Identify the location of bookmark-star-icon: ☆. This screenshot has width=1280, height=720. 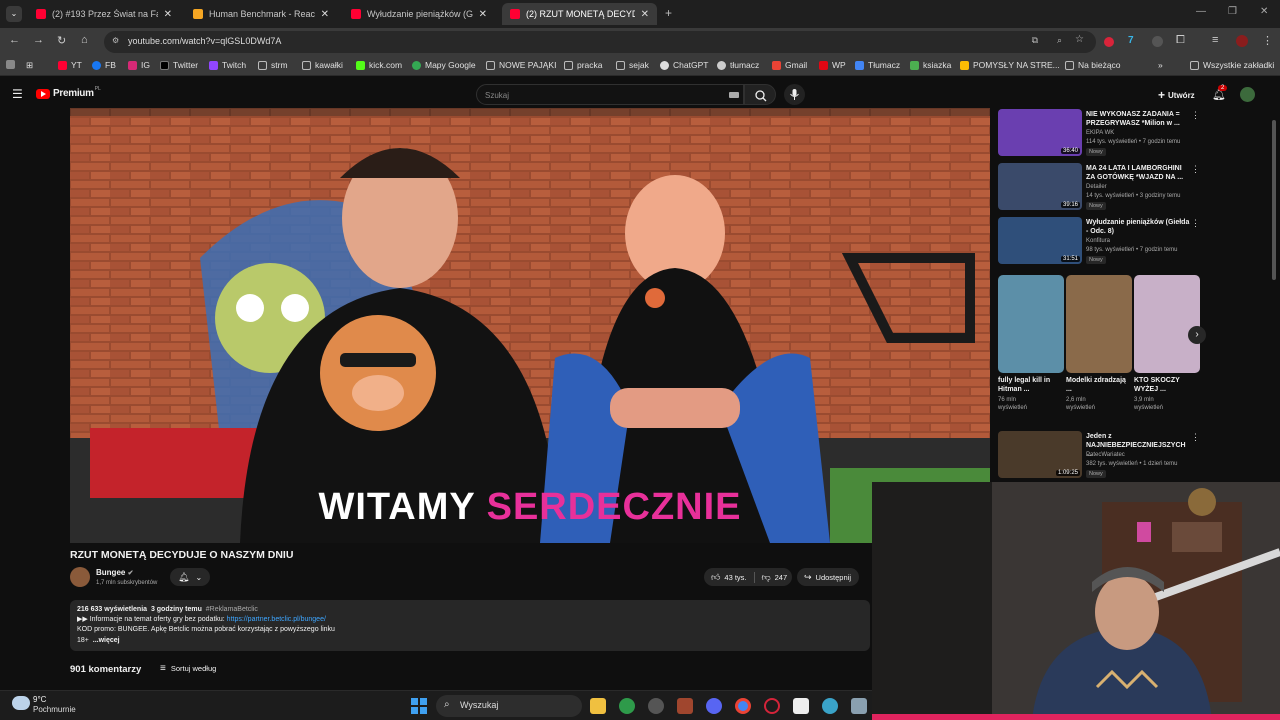
(1079, 39).